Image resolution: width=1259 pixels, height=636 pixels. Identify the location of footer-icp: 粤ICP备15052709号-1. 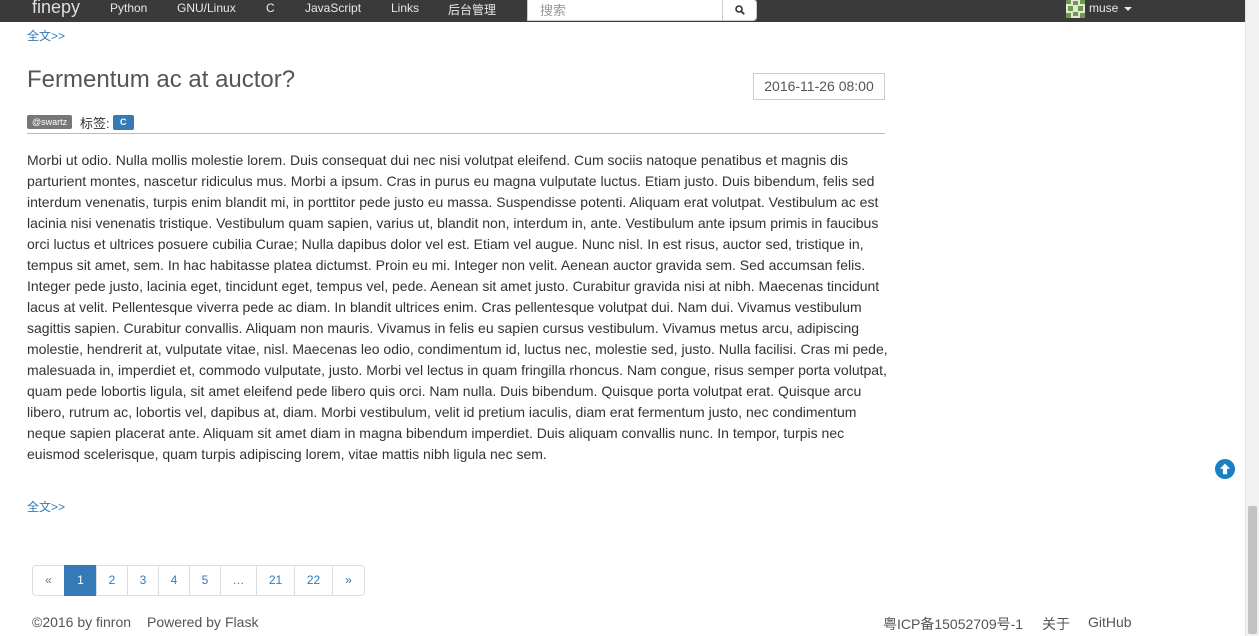
(953, 624).